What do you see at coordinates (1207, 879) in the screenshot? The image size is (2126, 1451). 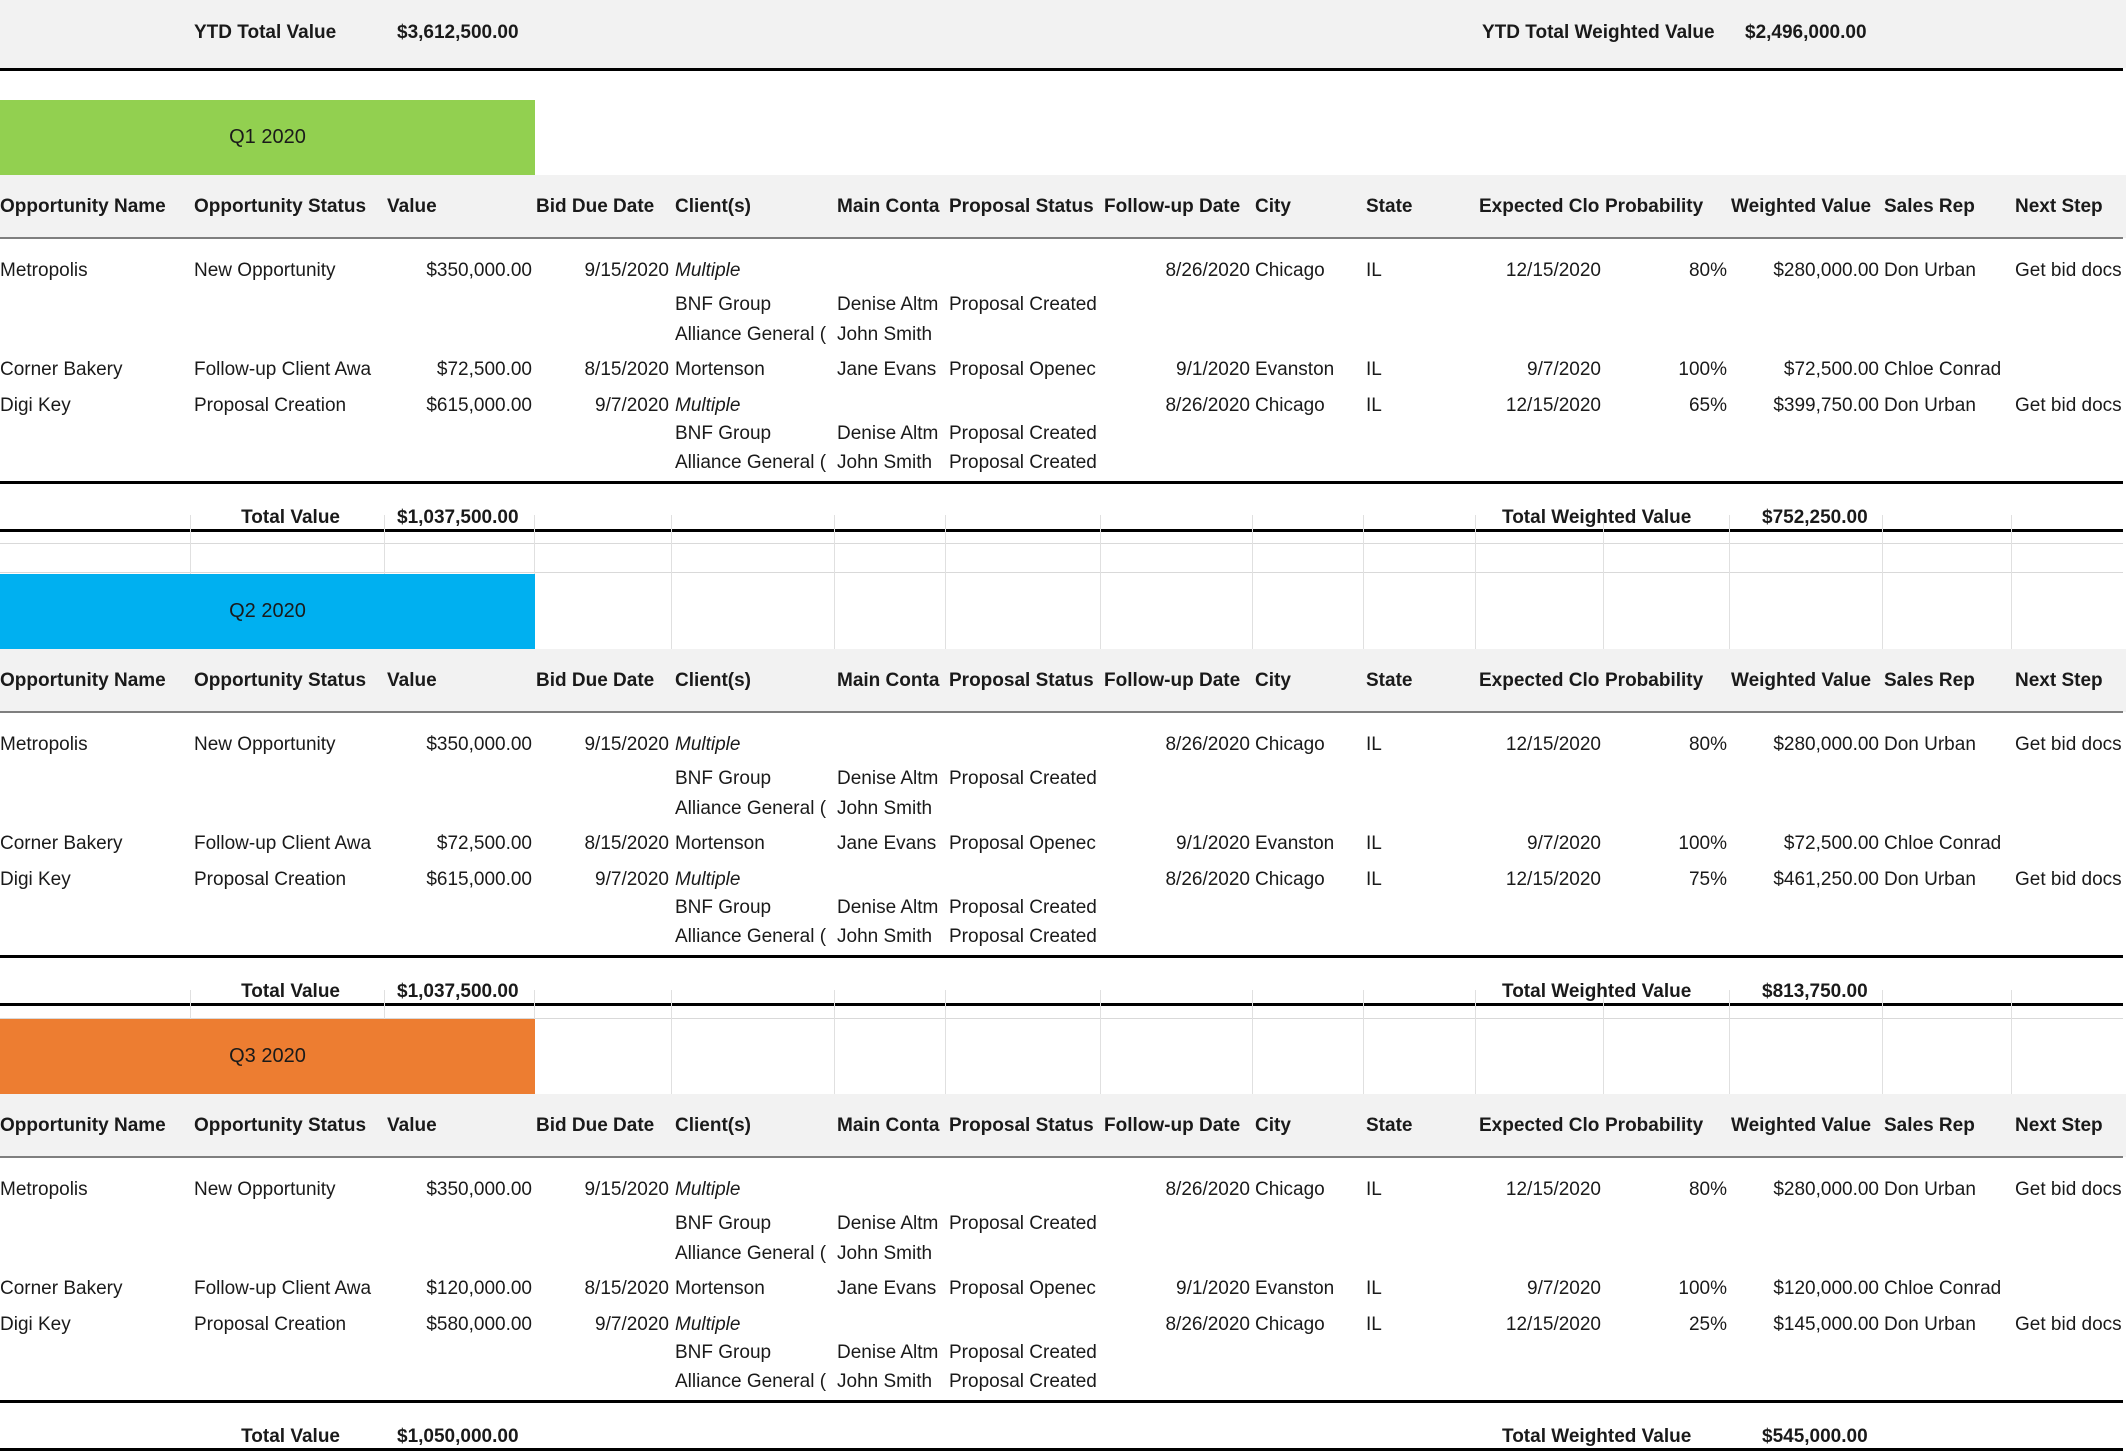 I see `cell-follow-up: 8/26/2020` at bounding box center [1207, 879].